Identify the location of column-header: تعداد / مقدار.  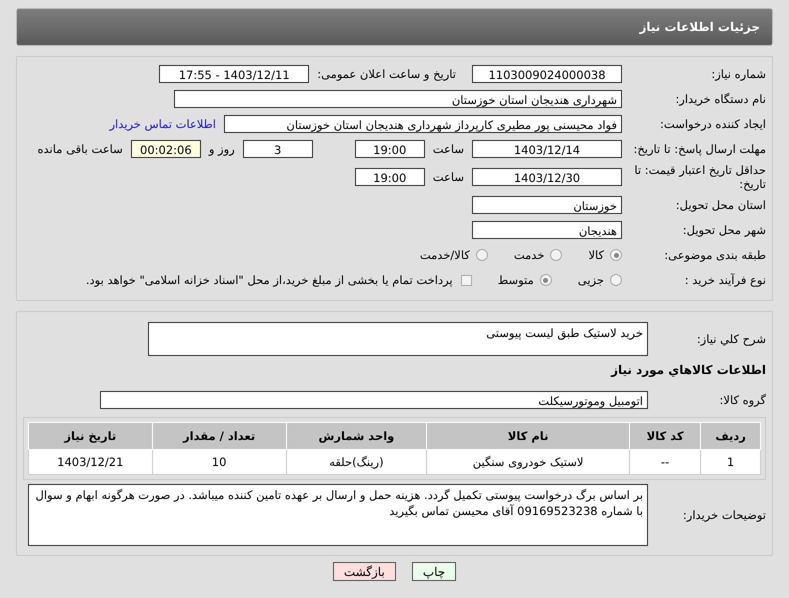
(219, 436).